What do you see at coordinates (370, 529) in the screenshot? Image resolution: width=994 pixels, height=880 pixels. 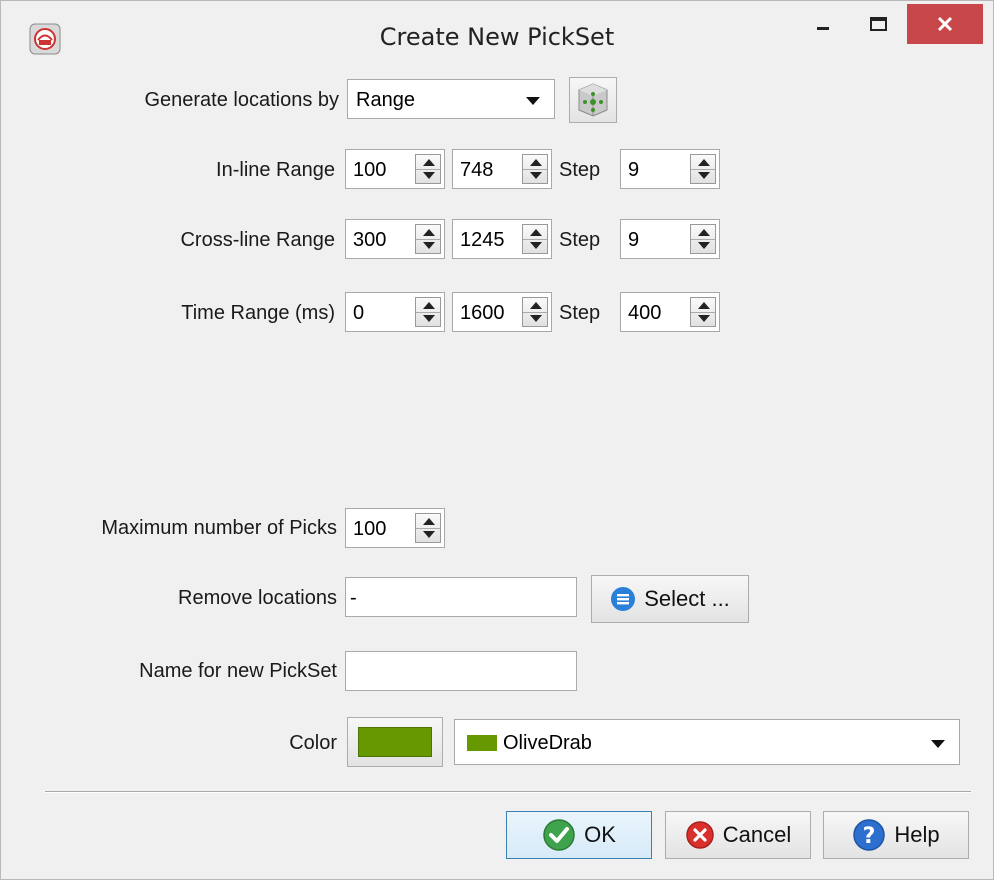 I see `max-picks-value: 100` at bounding box center [370, 529].